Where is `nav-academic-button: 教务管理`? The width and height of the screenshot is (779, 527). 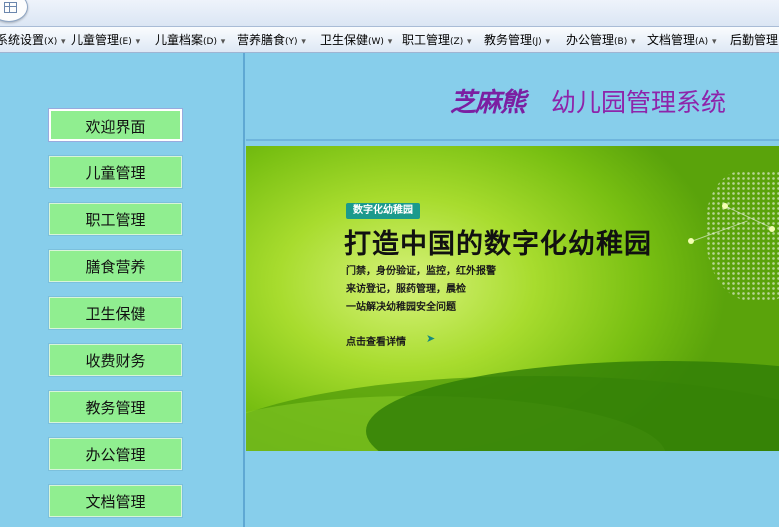
nav-academic-button: 教务管理 is located at coordinates (115, 407).